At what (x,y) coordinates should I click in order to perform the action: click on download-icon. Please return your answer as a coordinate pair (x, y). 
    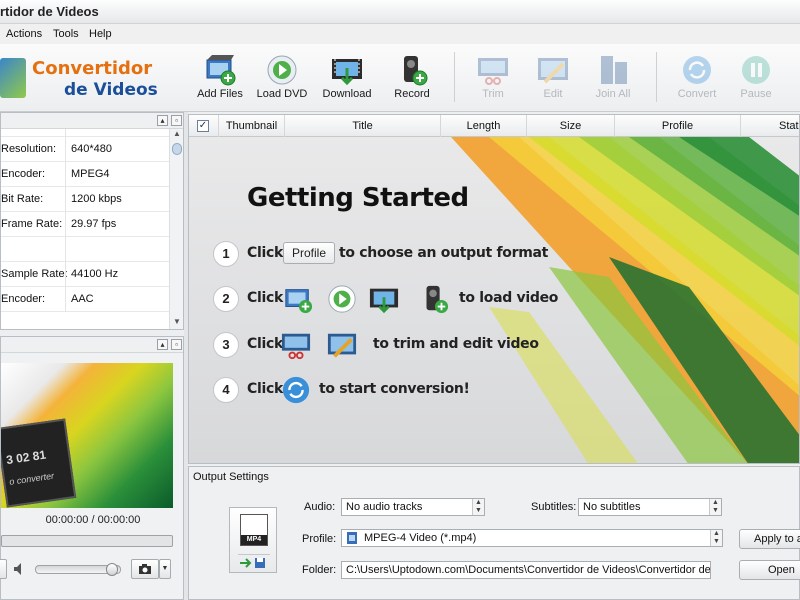
    Looking at the image, I should click on (384, 299).